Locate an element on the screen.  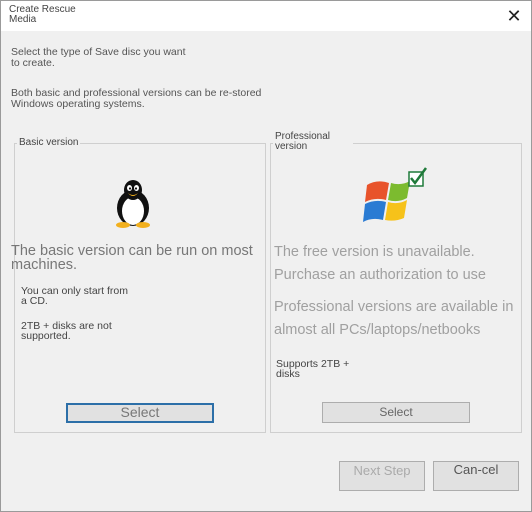
professional-group-label: Professional version is located at coordinates (313, 142).